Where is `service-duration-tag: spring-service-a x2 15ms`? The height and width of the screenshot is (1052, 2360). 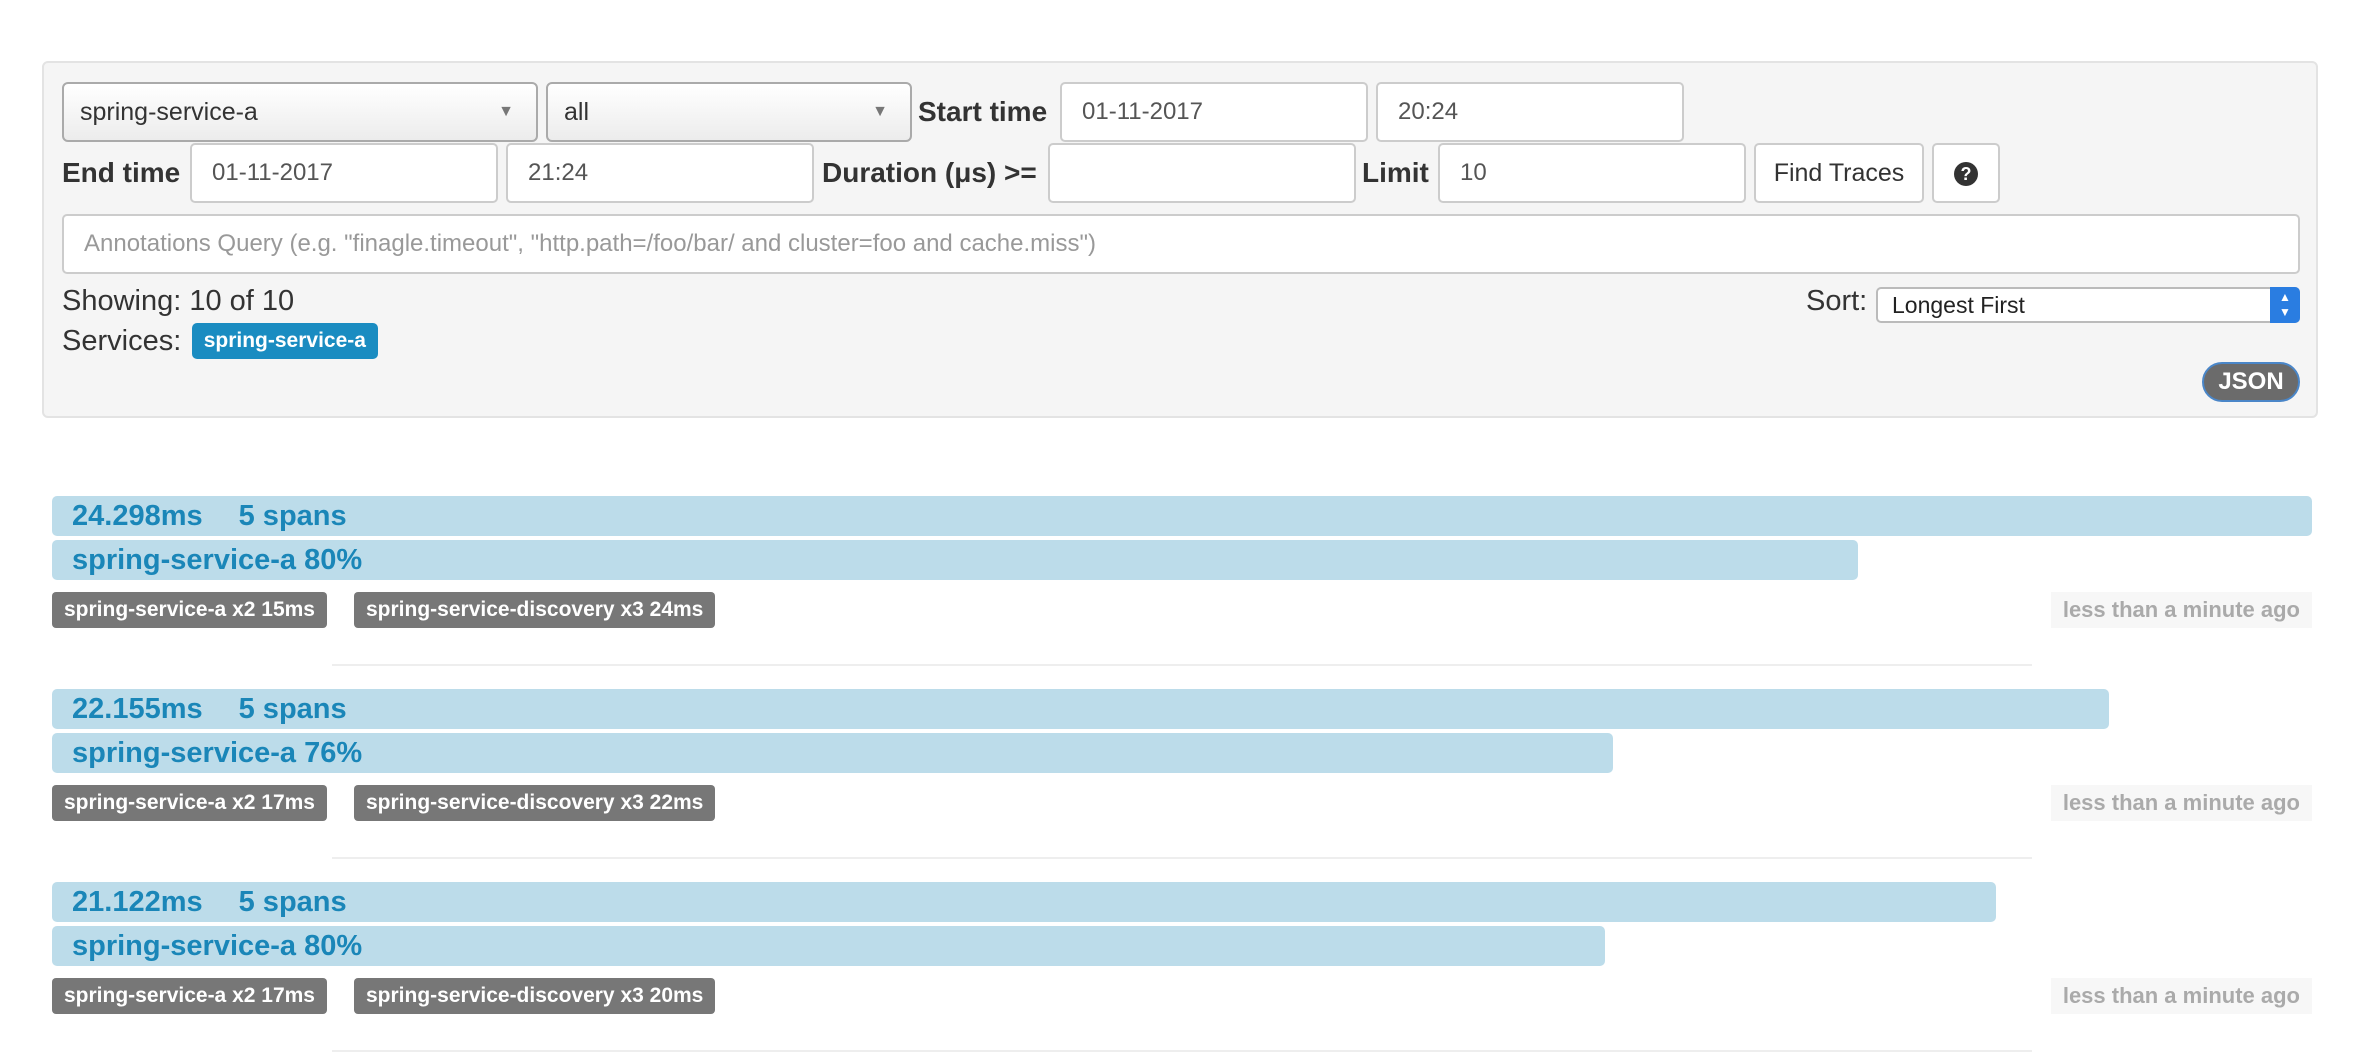
service-duration-tag: spring-service-a x2 15ms is located at coordinates (189, 610).